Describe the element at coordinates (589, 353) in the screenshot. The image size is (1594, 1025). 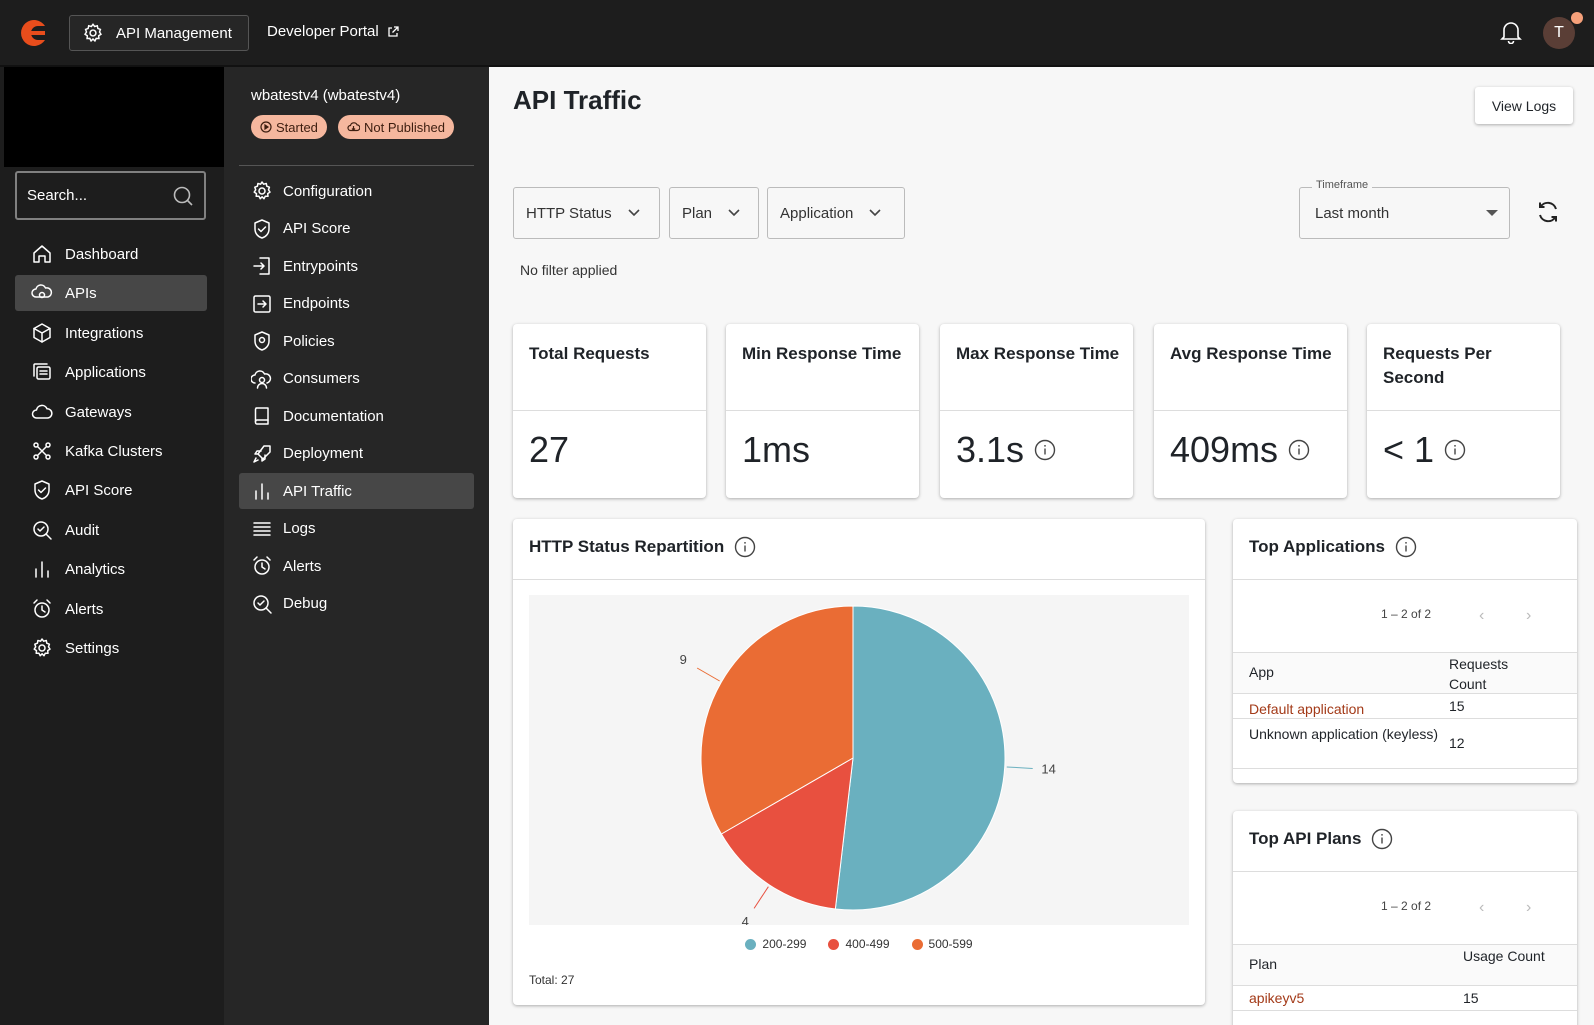
I see `stat-card-title: Total Requests` at that location.